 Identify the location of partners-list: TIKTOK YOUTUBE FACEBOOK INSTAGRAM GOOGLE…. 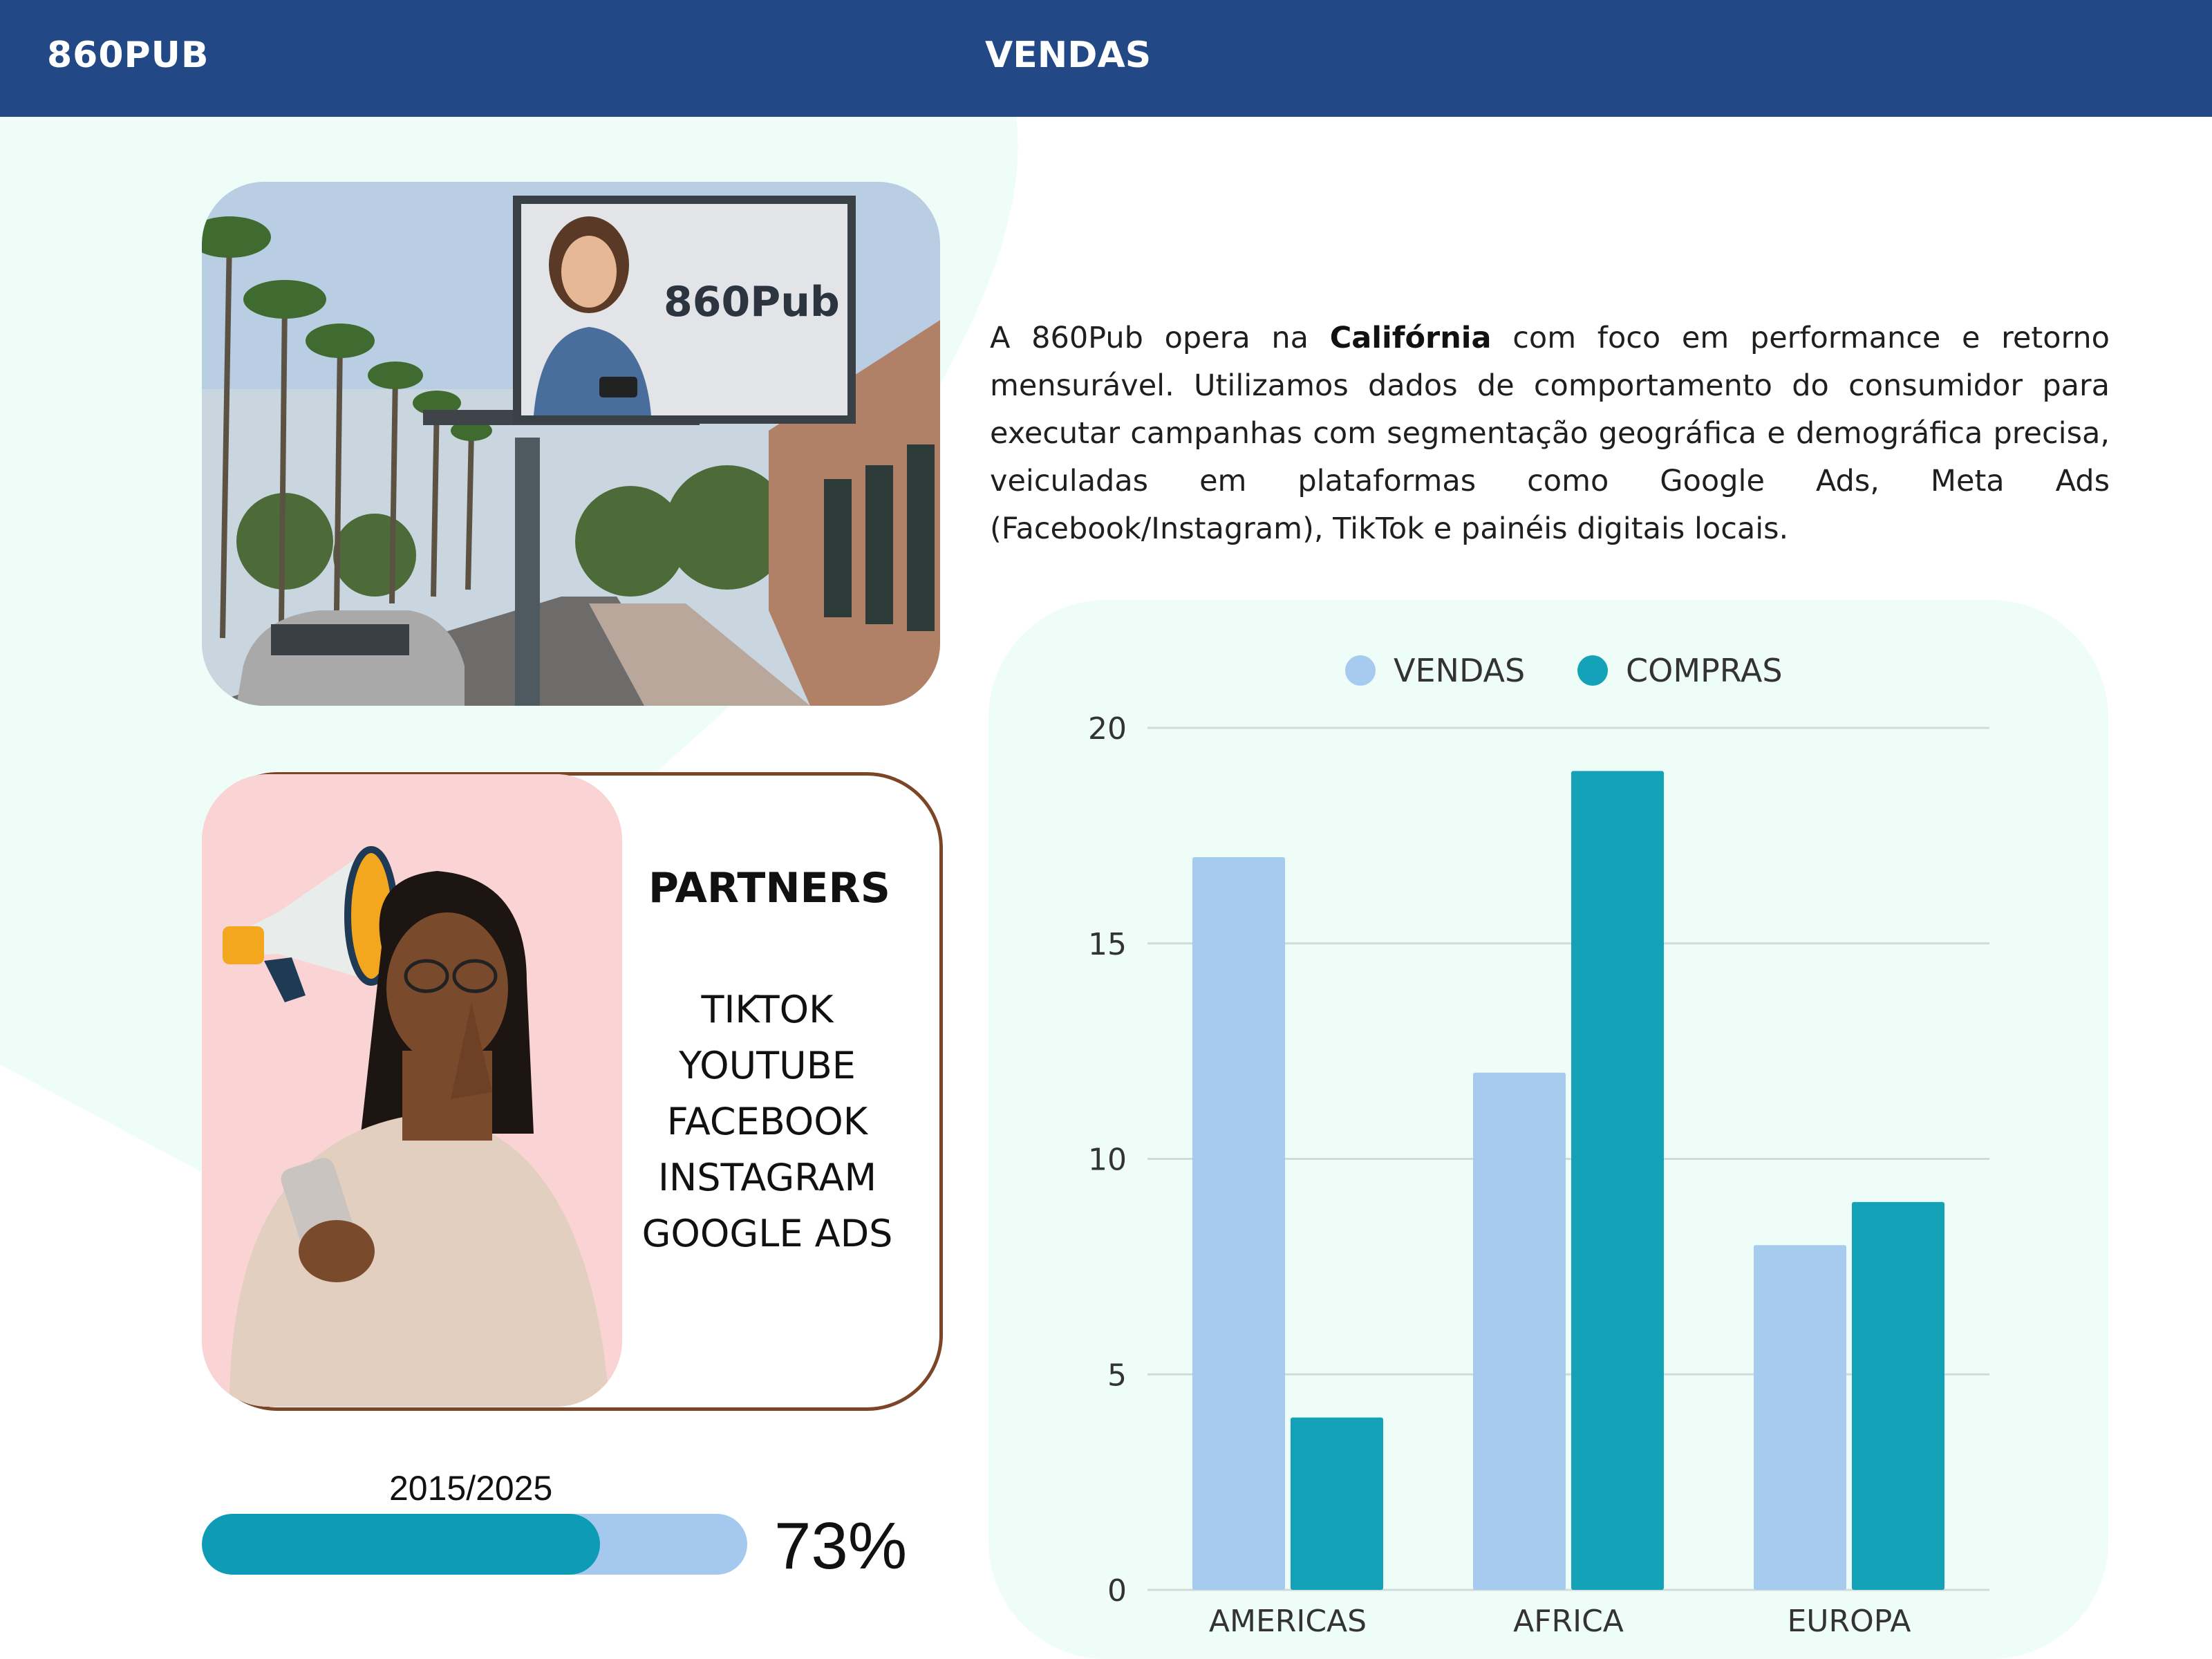
(767, 1122).